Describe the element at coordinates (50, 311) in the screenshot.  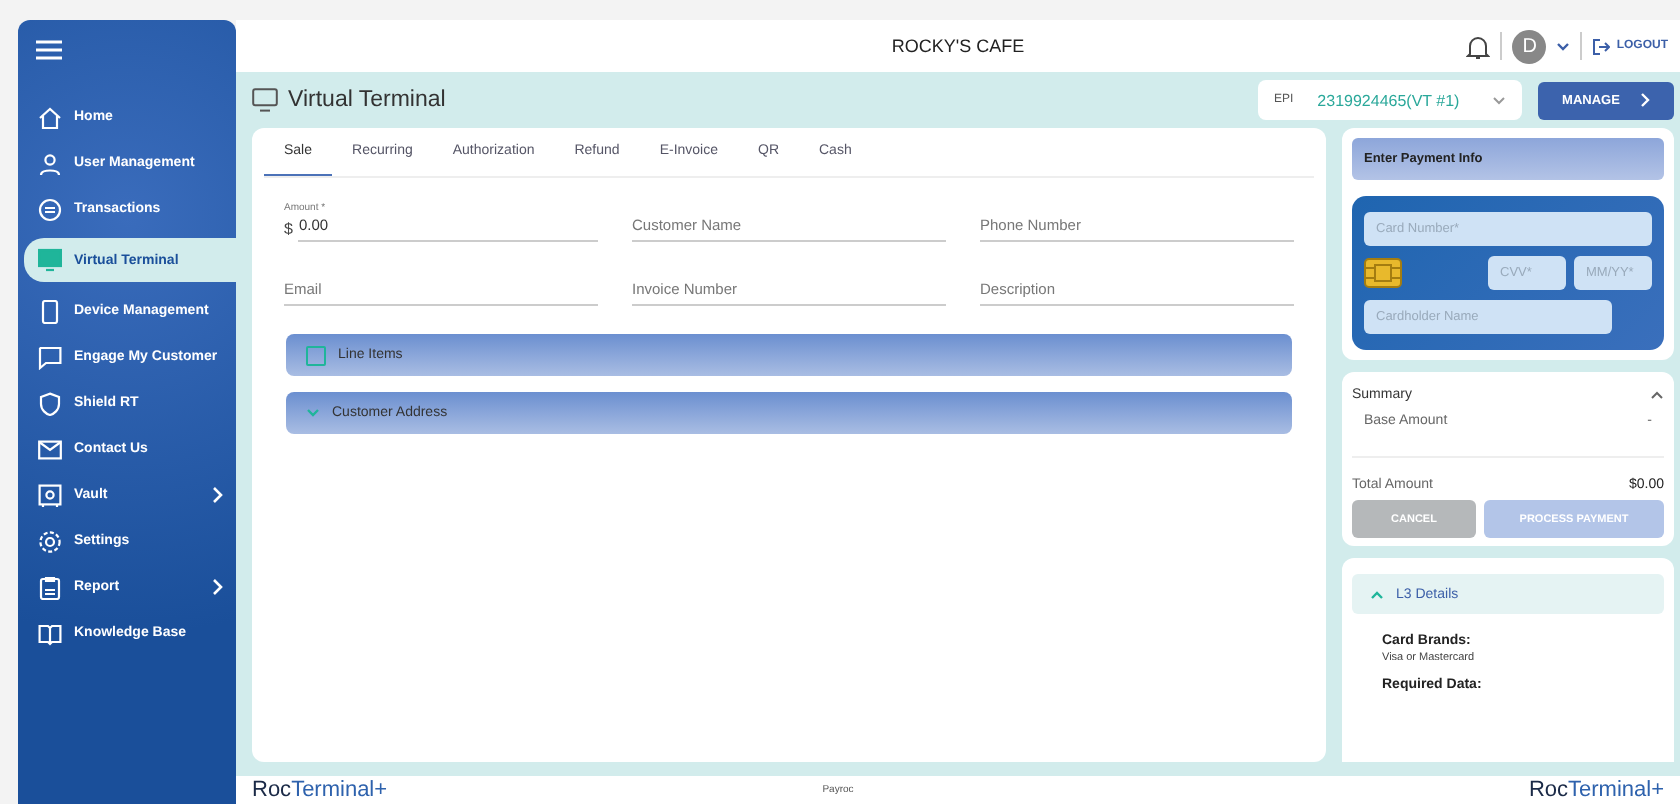
I see `phone-icon` at that location.